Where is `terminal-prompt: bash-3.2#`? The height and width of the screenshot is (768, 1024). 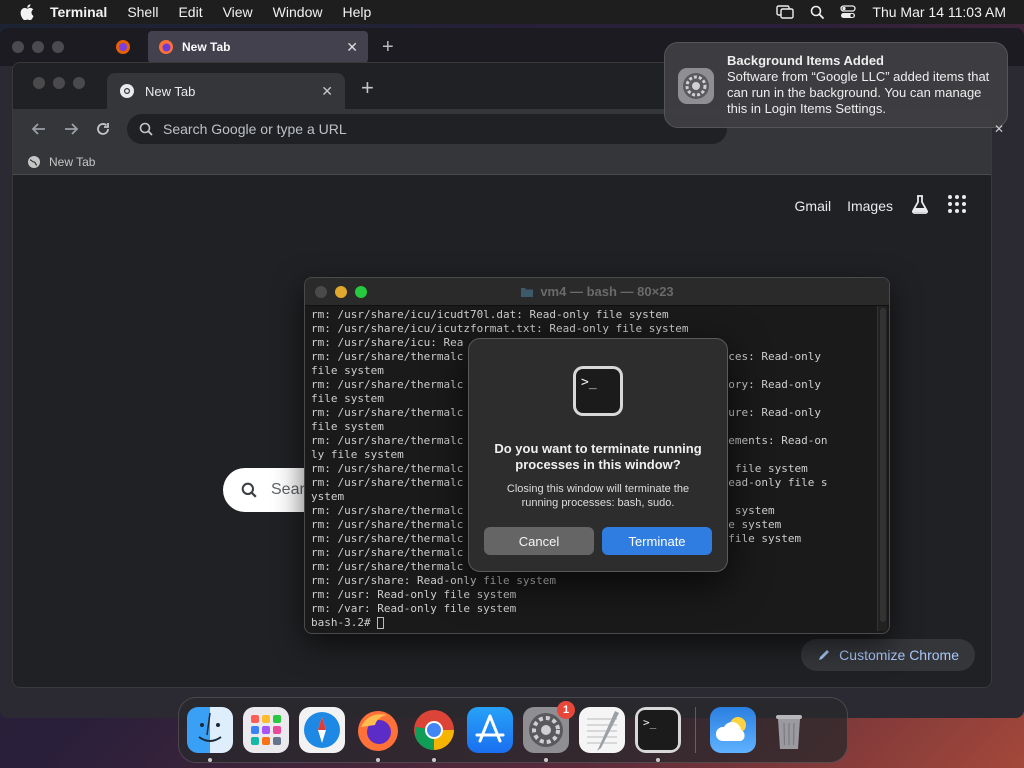
terminal-prompt: bash-3.2# is located at coordinates (344, 622).